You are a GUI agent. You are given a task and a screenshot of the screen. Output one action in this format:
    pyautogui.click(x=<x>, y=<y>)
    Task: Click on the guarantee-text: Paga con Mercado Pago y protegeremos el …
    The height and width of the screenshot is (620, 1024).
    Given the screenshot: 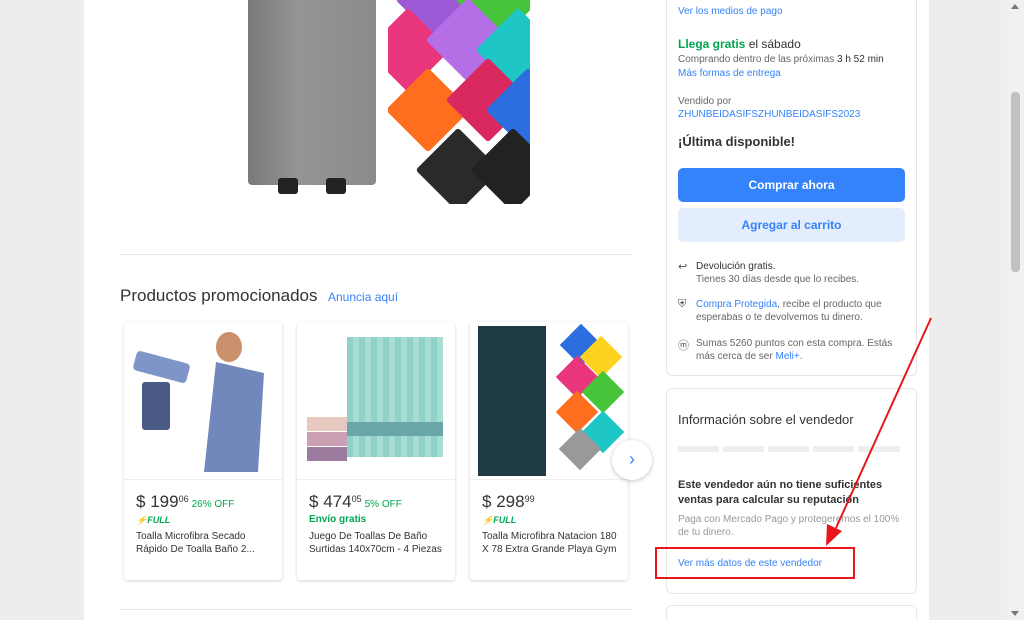 What is the action you would take?
    pyautogui.click(x=789, y=526)
    